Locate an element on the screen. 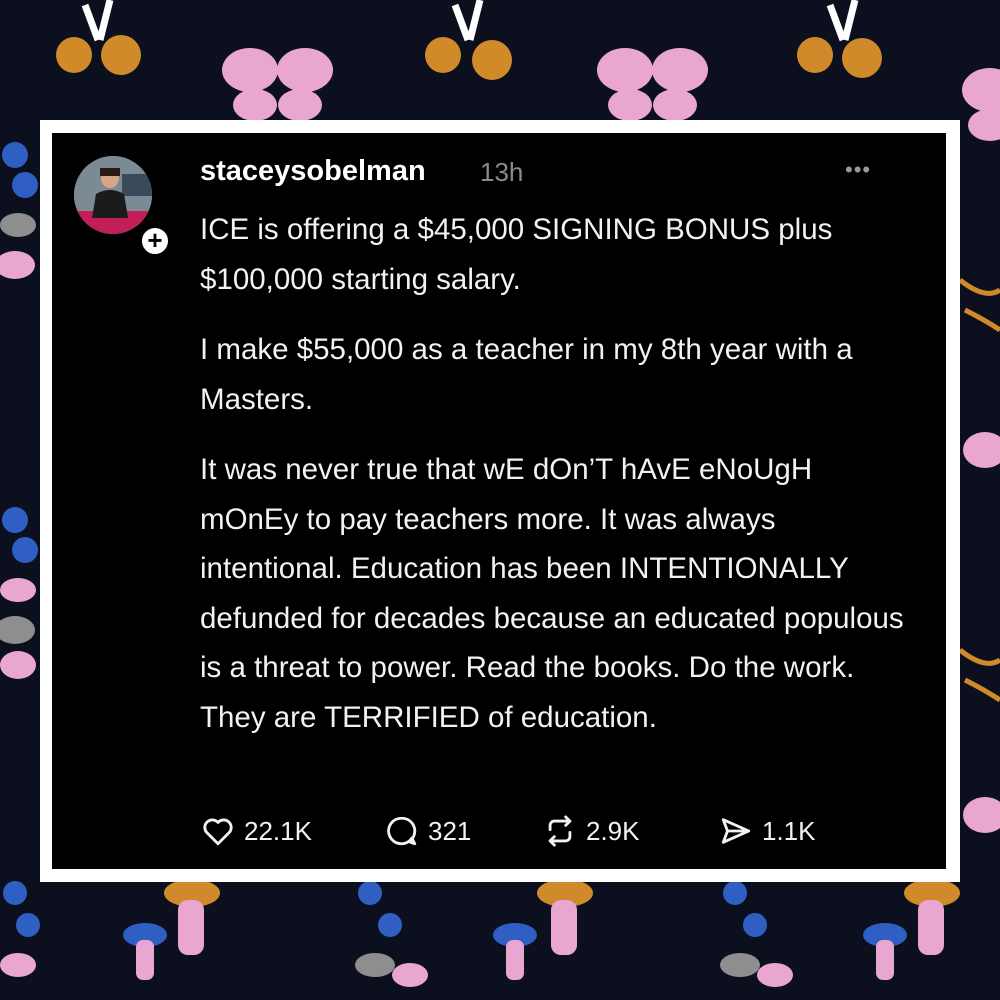 The width and height of the screenshot is (1000, 1000). share-button: 1.1K is located at coordinates (767, 831).